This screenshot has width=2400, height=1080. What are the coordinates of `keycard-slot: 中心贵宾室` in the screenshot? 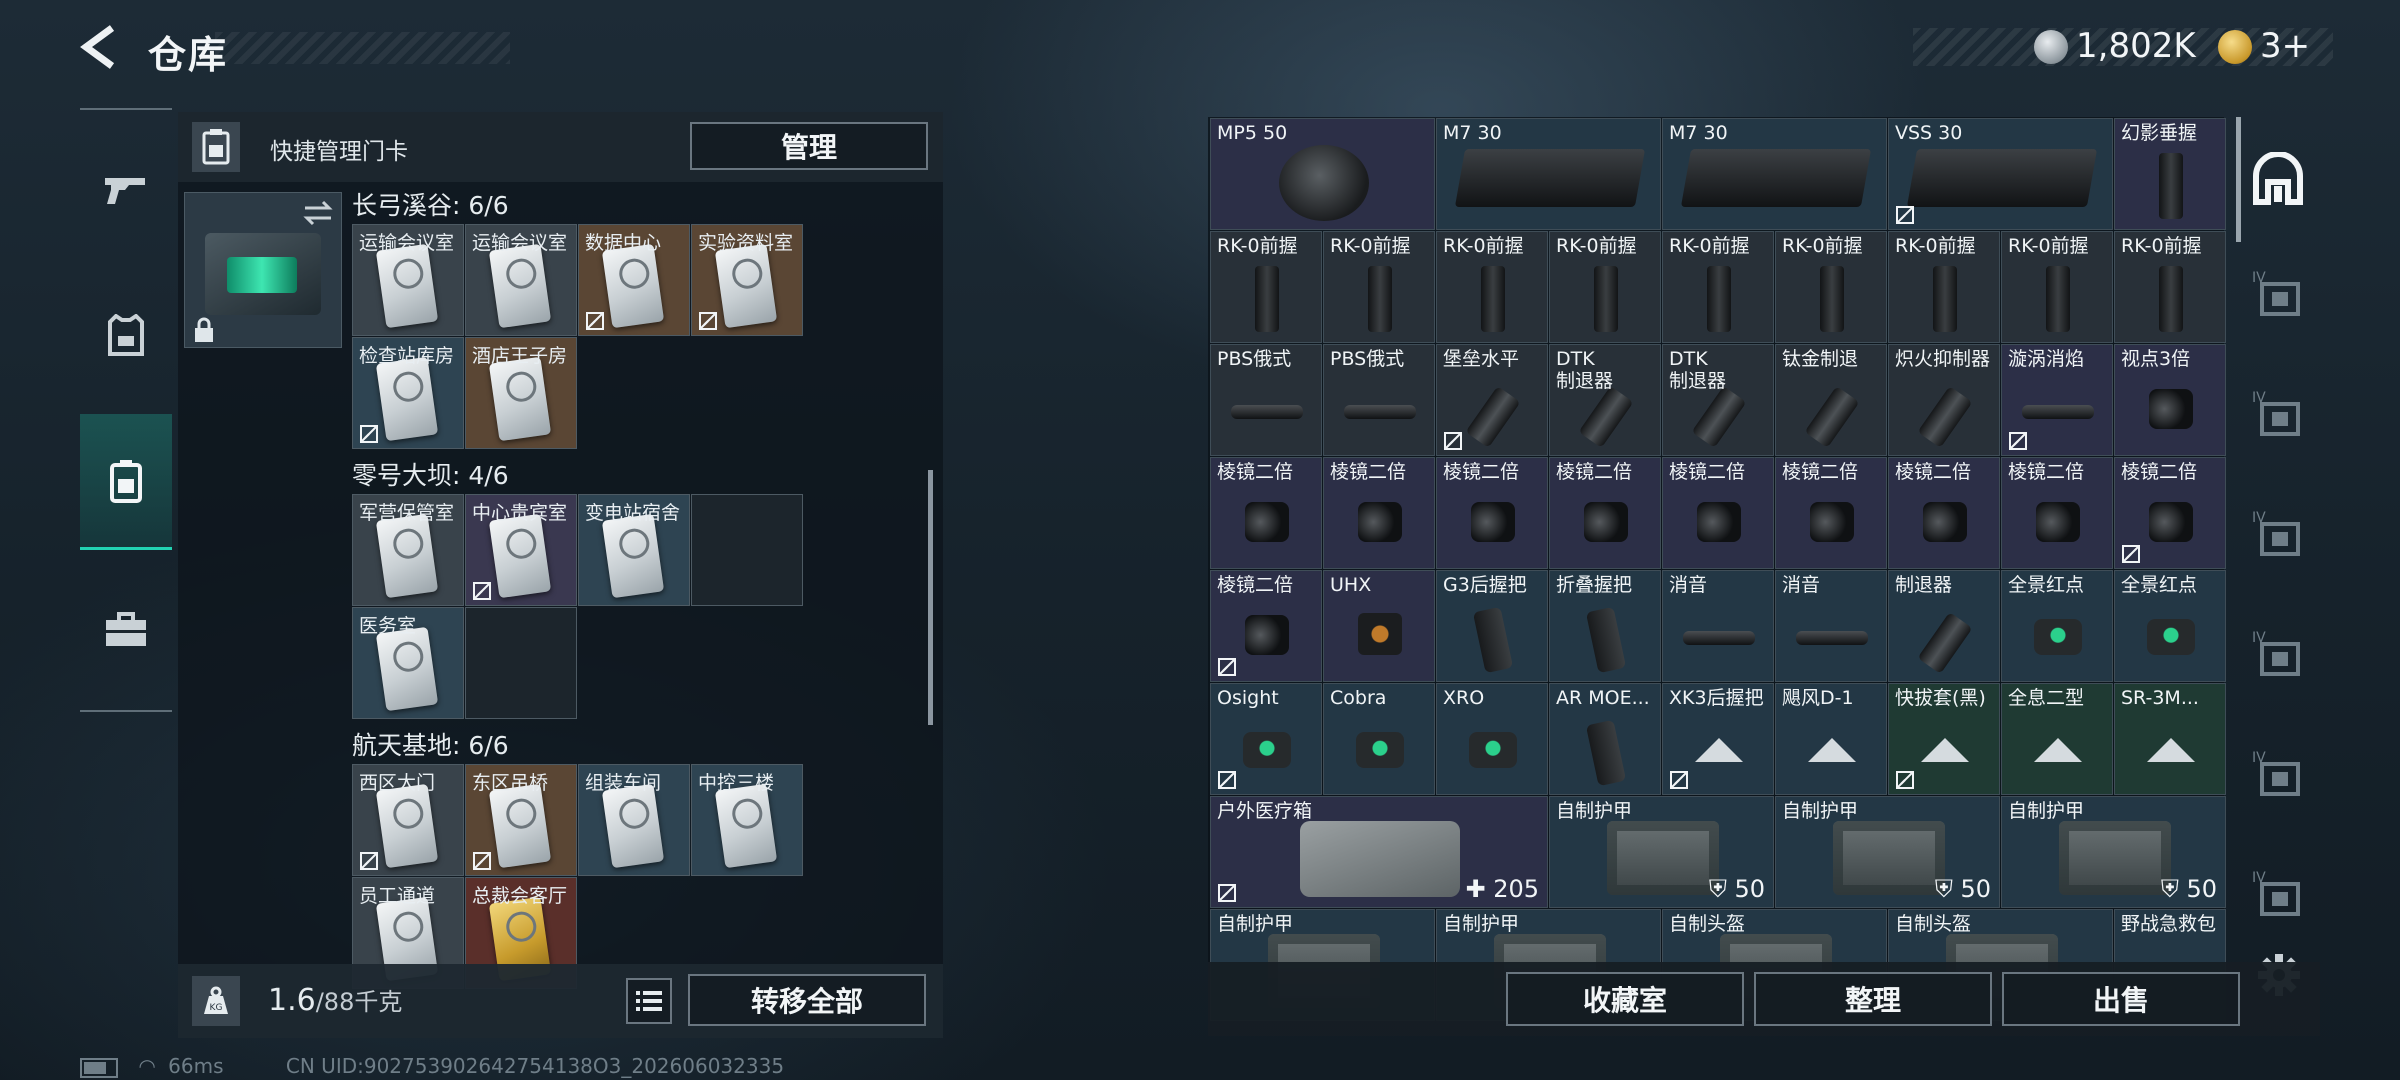 It's located at (521, 550).